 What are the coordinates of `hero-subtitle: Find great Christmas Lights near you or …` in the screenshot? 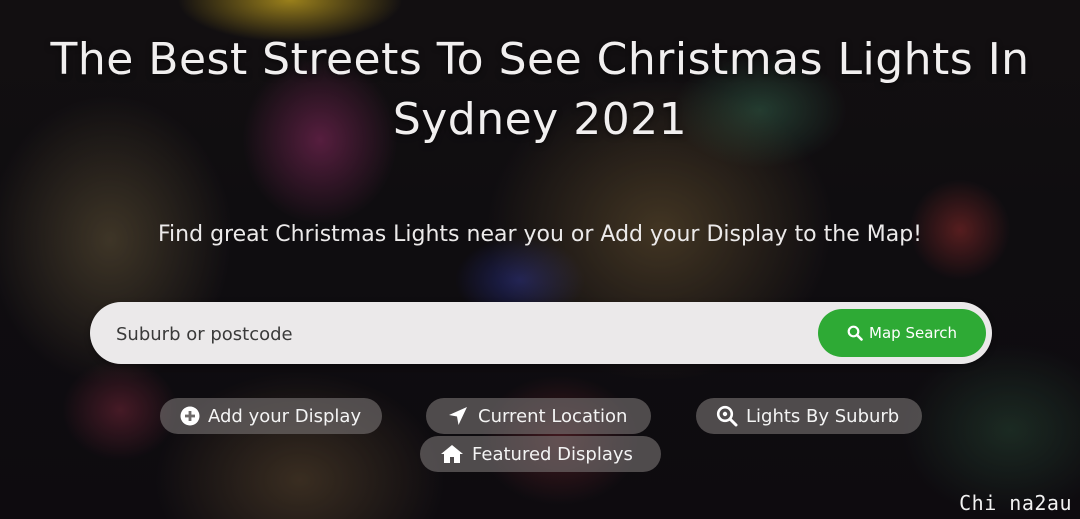 It's located at (540, 234).